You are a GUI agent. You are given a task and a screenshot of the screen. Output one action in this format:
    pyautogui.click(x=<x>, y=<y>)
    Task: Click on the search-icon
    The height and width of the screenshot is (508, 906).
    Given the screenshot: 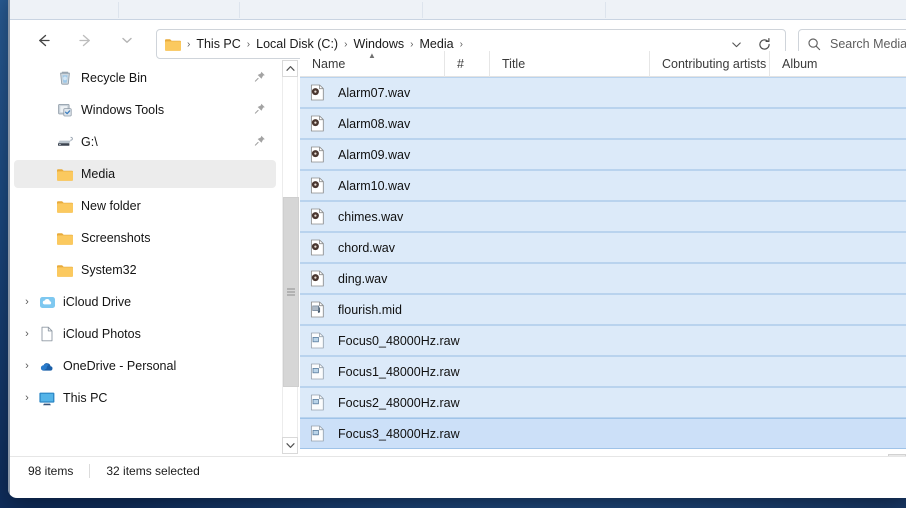 What is the action you would take?
    pyautogui.click(x=814, y=44)
    